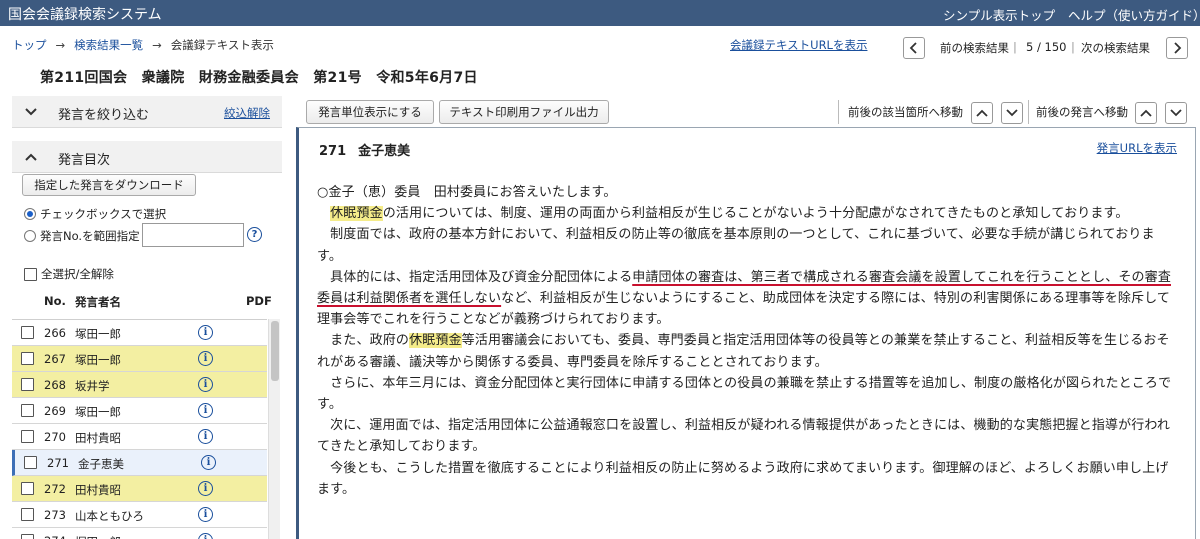 This screenshot has height=539, width=1200. I want to click on speech-list-row: 271 金子恵美 i, so click(139, 463).